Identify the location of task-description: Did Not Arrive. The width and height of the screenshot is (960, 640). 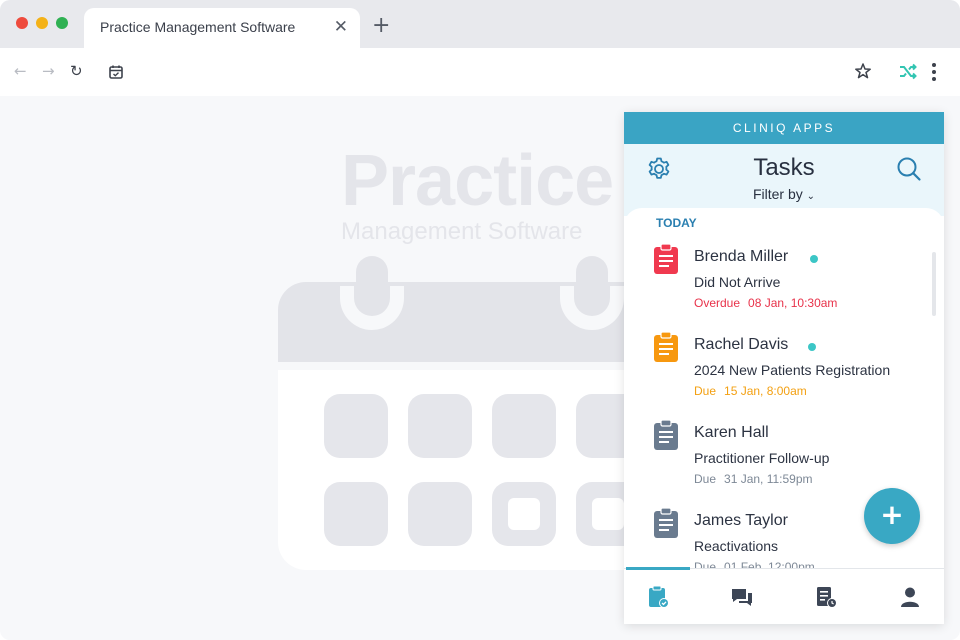
(737, 282).